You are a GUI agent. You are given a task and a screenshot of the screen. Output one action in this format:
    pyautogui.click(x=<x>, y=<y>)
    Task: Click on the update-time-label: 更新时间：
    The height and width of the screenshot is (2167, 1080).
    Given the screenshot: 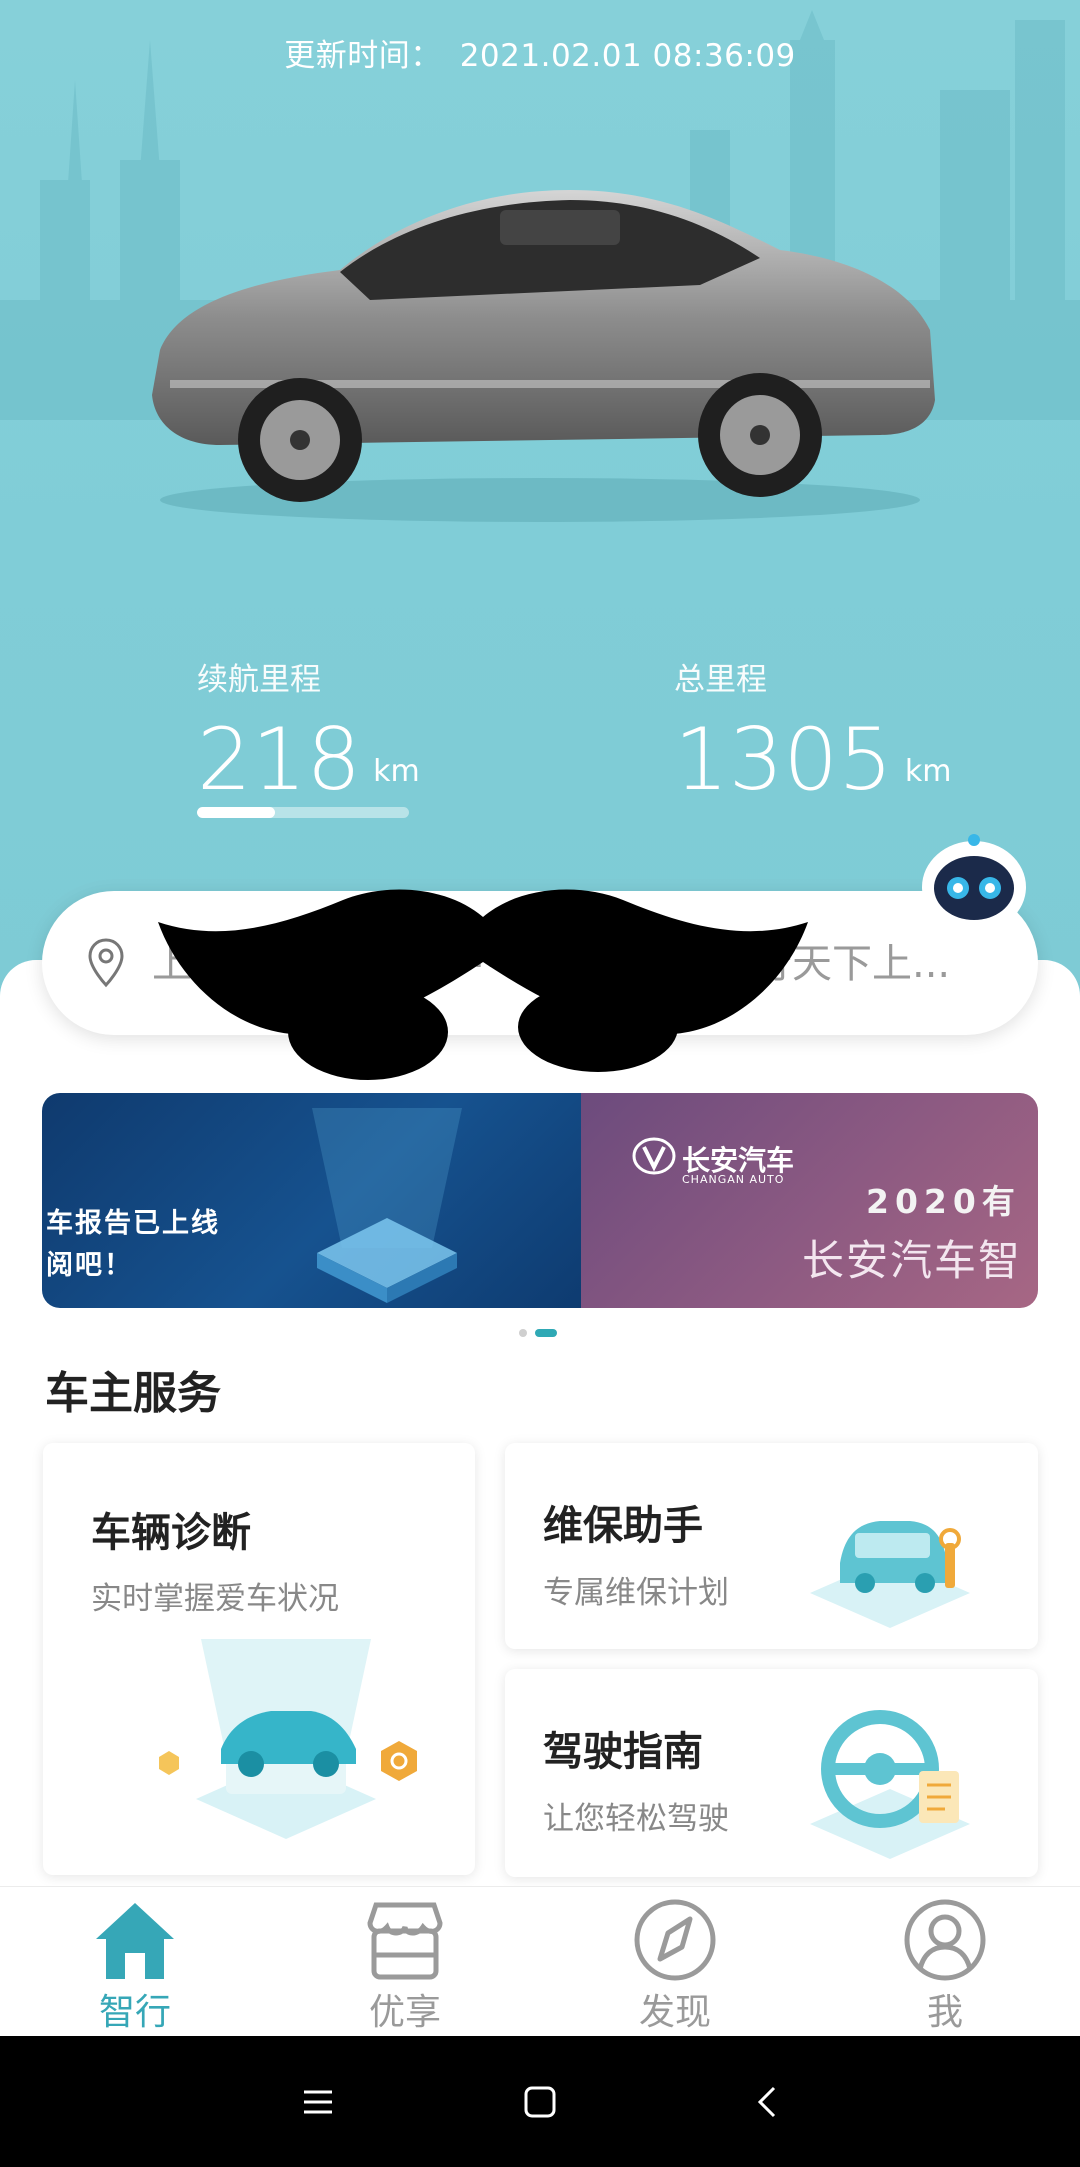 What is the action you would take?
    pyautogui.click(x=363, y=56)
    